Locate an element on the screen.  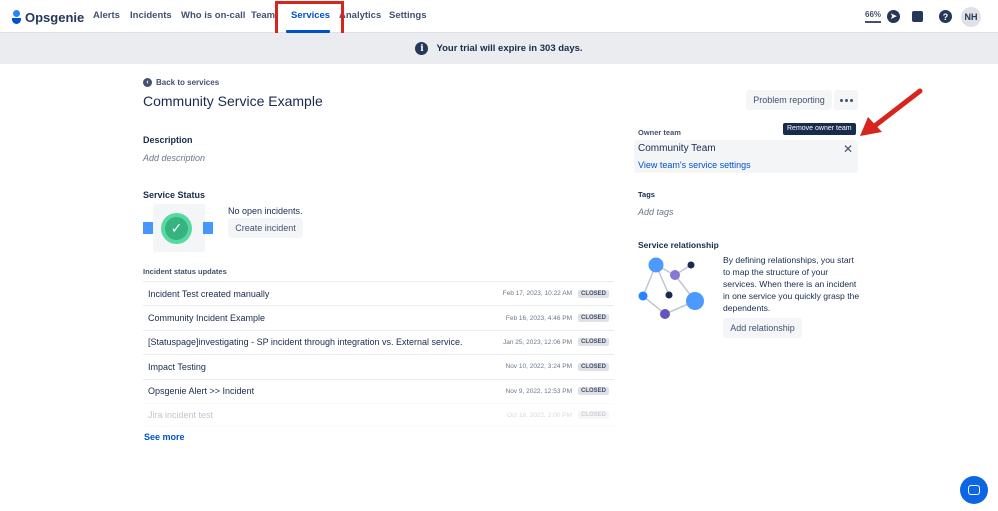
no-open-incidents-text: No open incidents. is located at coordinates (265, 211).